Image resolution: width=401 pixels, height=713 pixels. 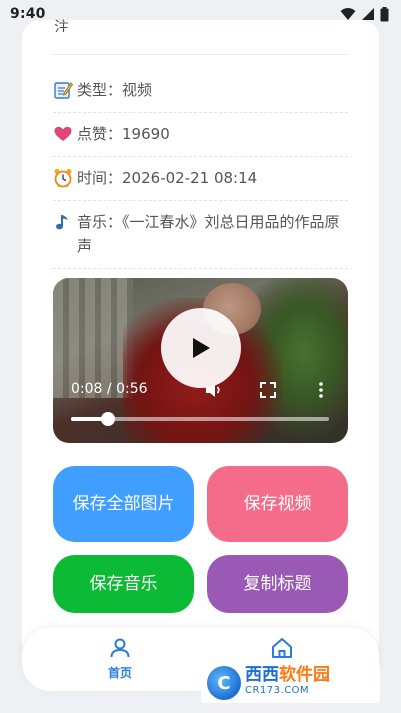 What do you see at coordinates (200, 90) in the screenshot?
I see `info-row-type: 类型：视频` at bounding box center [200, 90].